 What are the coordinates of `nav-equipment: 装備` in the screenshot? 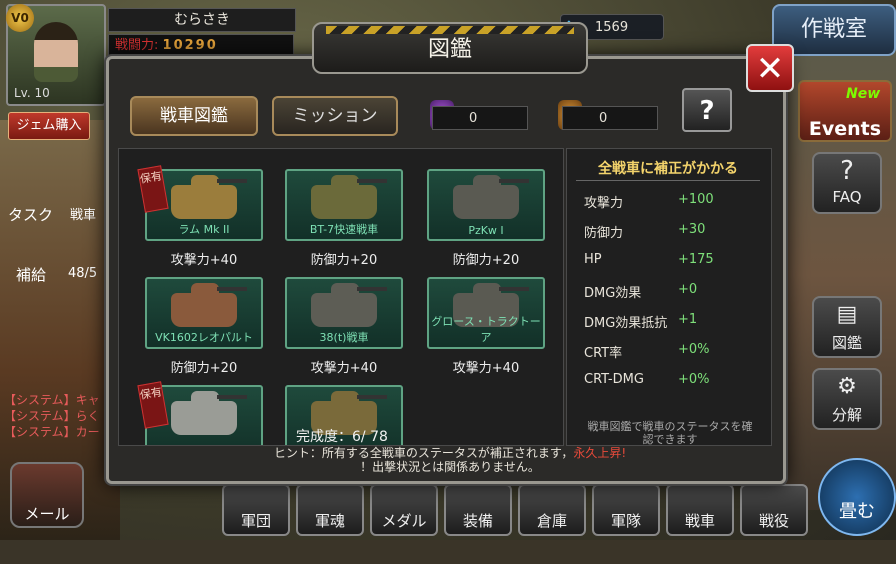 It's located at (478, 510).